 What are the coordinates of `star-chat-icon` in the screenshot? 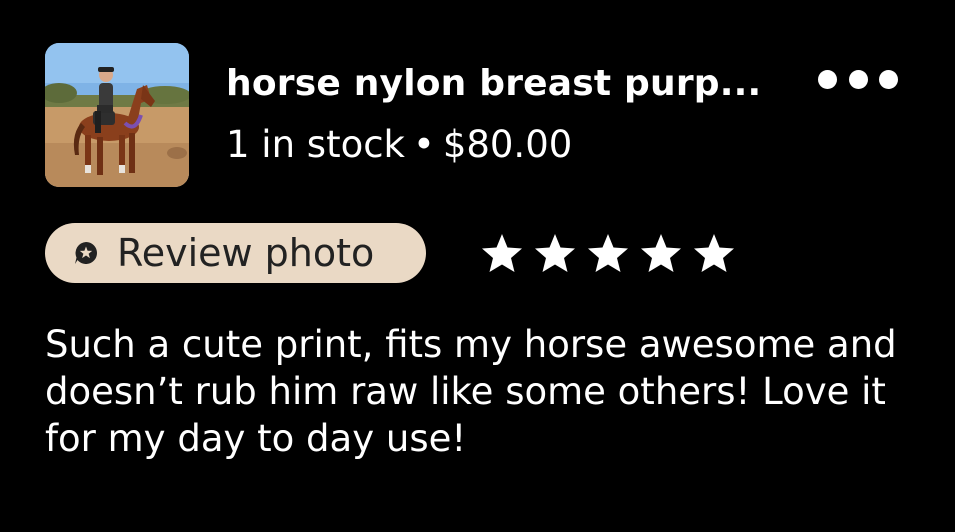 It's located at (86, 253).